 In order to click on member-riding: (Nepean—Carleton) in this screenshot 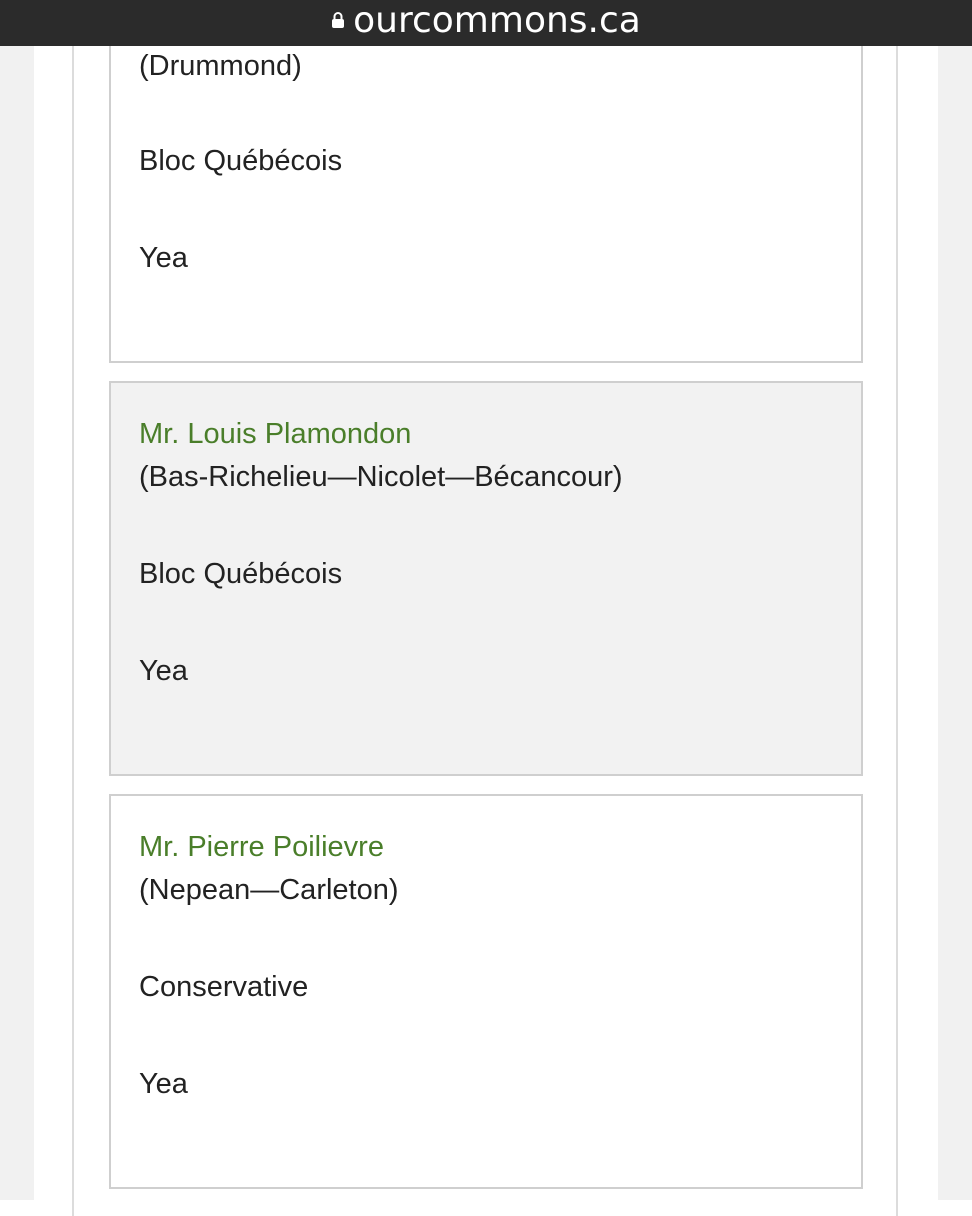, I will do `click(269, 890)`.